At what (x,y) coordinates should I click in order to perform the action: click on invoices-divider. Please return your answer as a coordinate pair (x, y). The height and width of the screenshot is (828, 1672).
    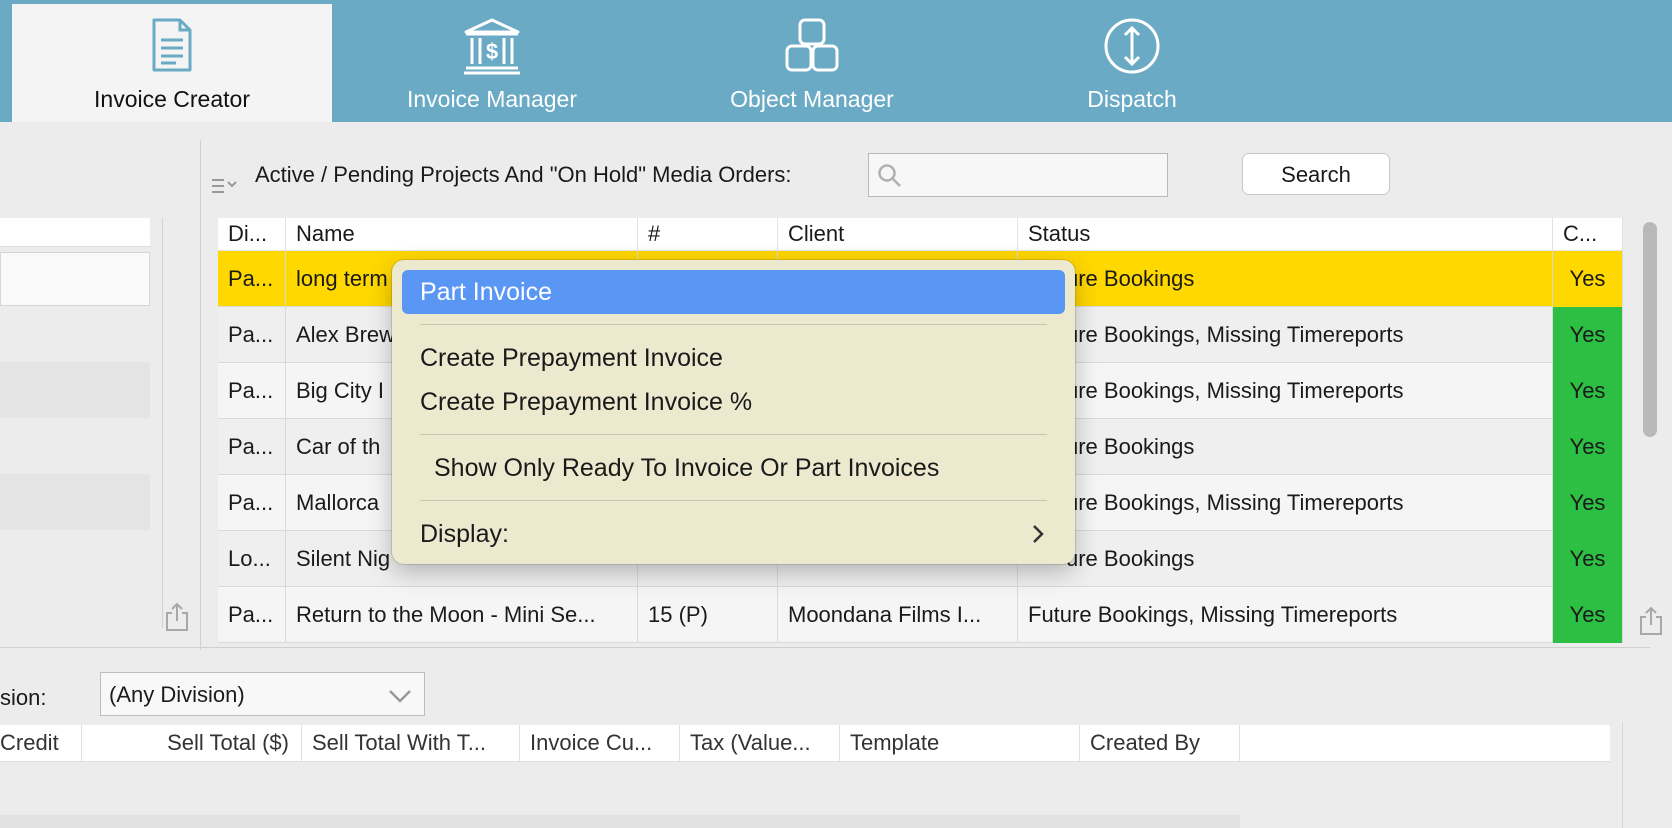
    Looking at the image, I should click on (1622, 775).